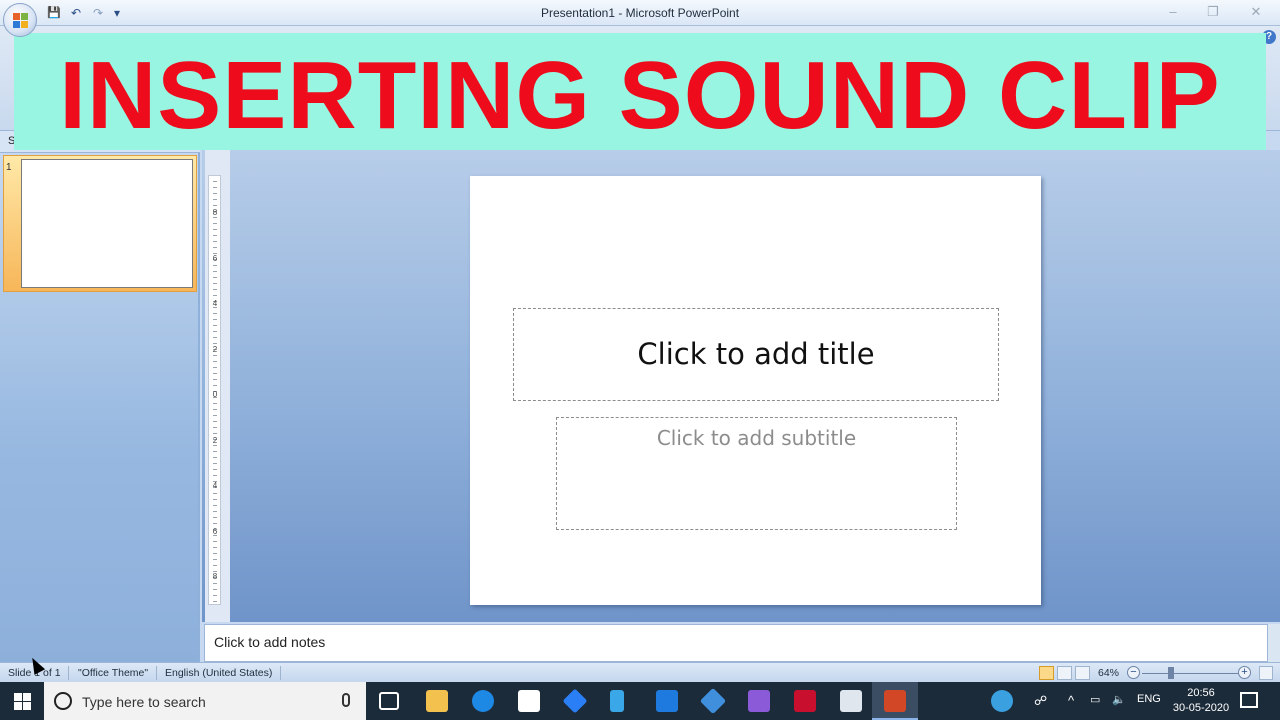 The height and width of the screenshot is (720, 1280). What do you see at coordinates (1249, 700) in the screenshot?
I see `notifications-icon` at bounding box center [1249, 700].